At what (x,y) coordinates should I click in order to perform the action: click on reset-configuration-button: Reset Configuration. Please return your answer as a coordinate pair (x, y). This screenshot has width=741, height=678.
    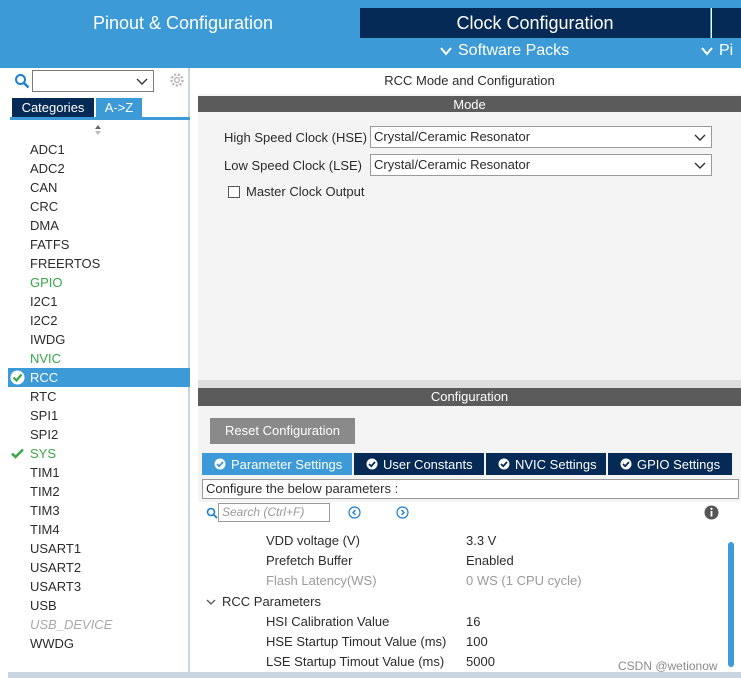
    Looking at the image, I should click on (282, 431).